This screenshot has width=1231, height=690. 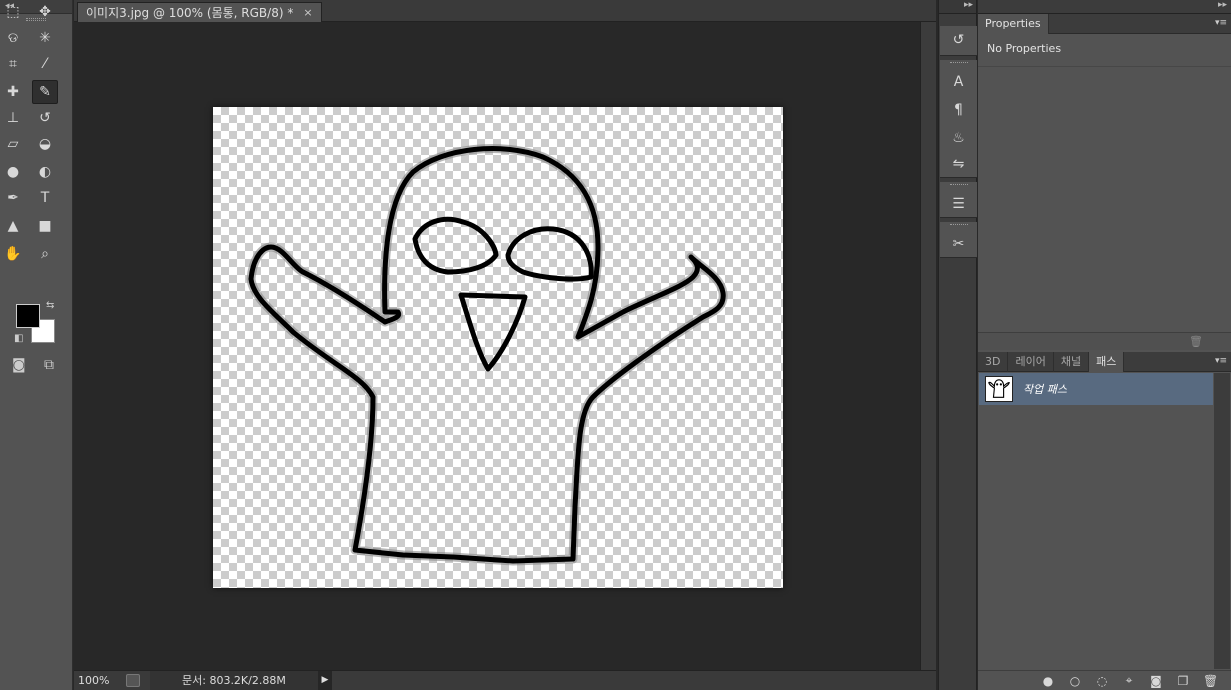 What do you see at coordinates (45, 198) in the screenshot?
I see `type-icon: T` at bounding box center [45, 198].